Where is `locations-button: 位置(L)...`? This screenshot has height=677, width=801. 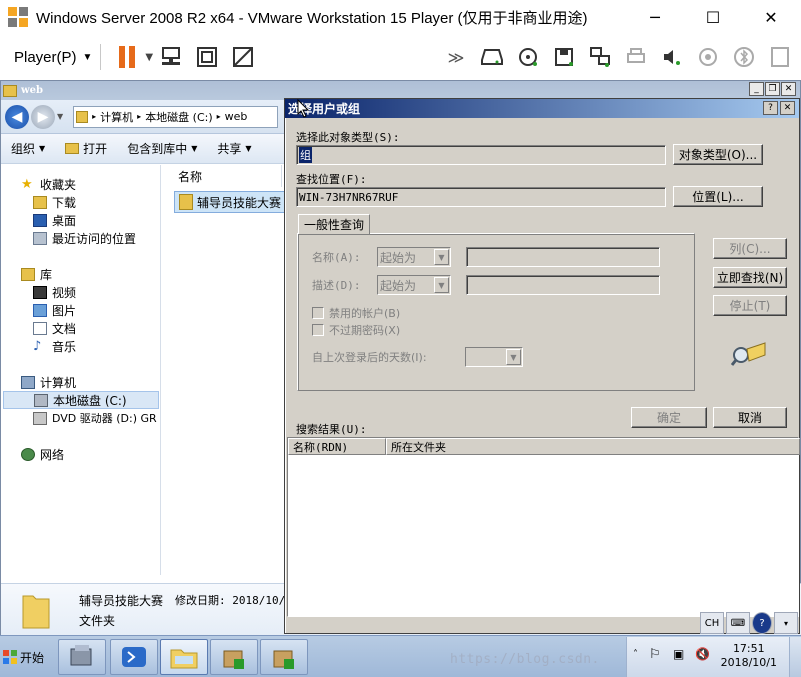
locations-button: 位置(L)... is located at coordinates (718, 196).